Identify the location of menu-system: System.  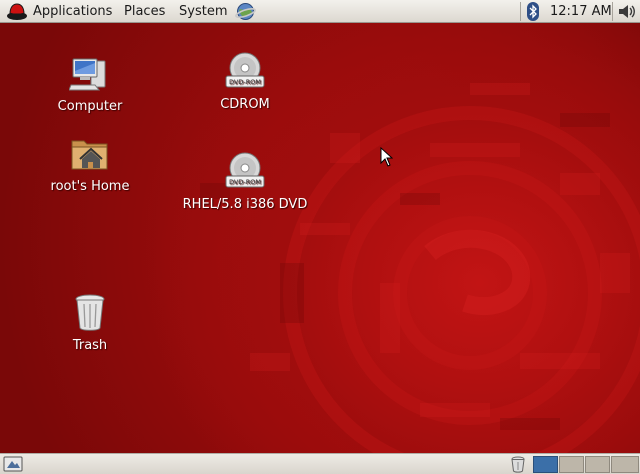
(203, 11).